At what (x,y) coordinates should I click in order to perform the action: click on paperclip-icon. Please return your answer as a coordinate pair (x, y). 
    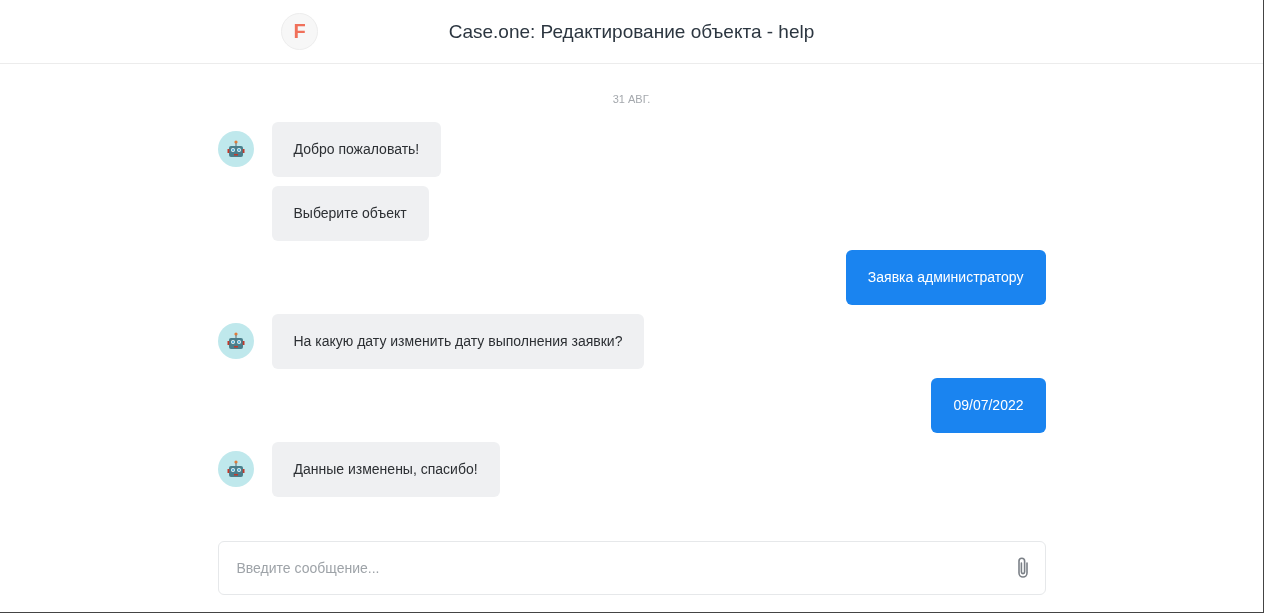
    Looking at the image, I should click on (1022, 568).